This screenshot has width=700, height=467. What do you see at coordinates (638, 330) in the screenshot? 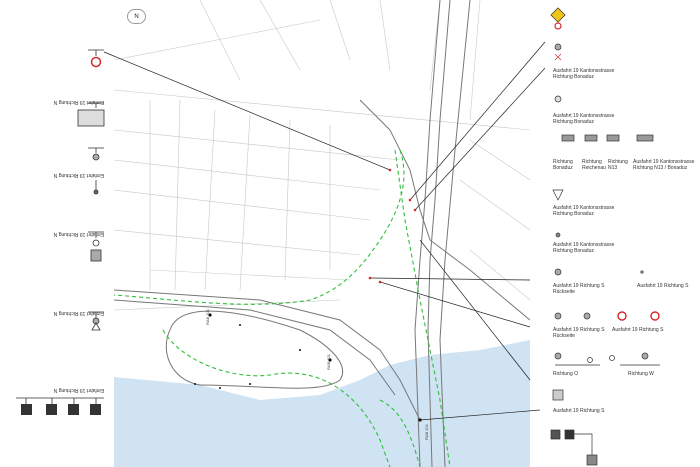
I see `label-exit-s-2: Ausfahrt 19 Richtung S` at bounding box center [638, 330].